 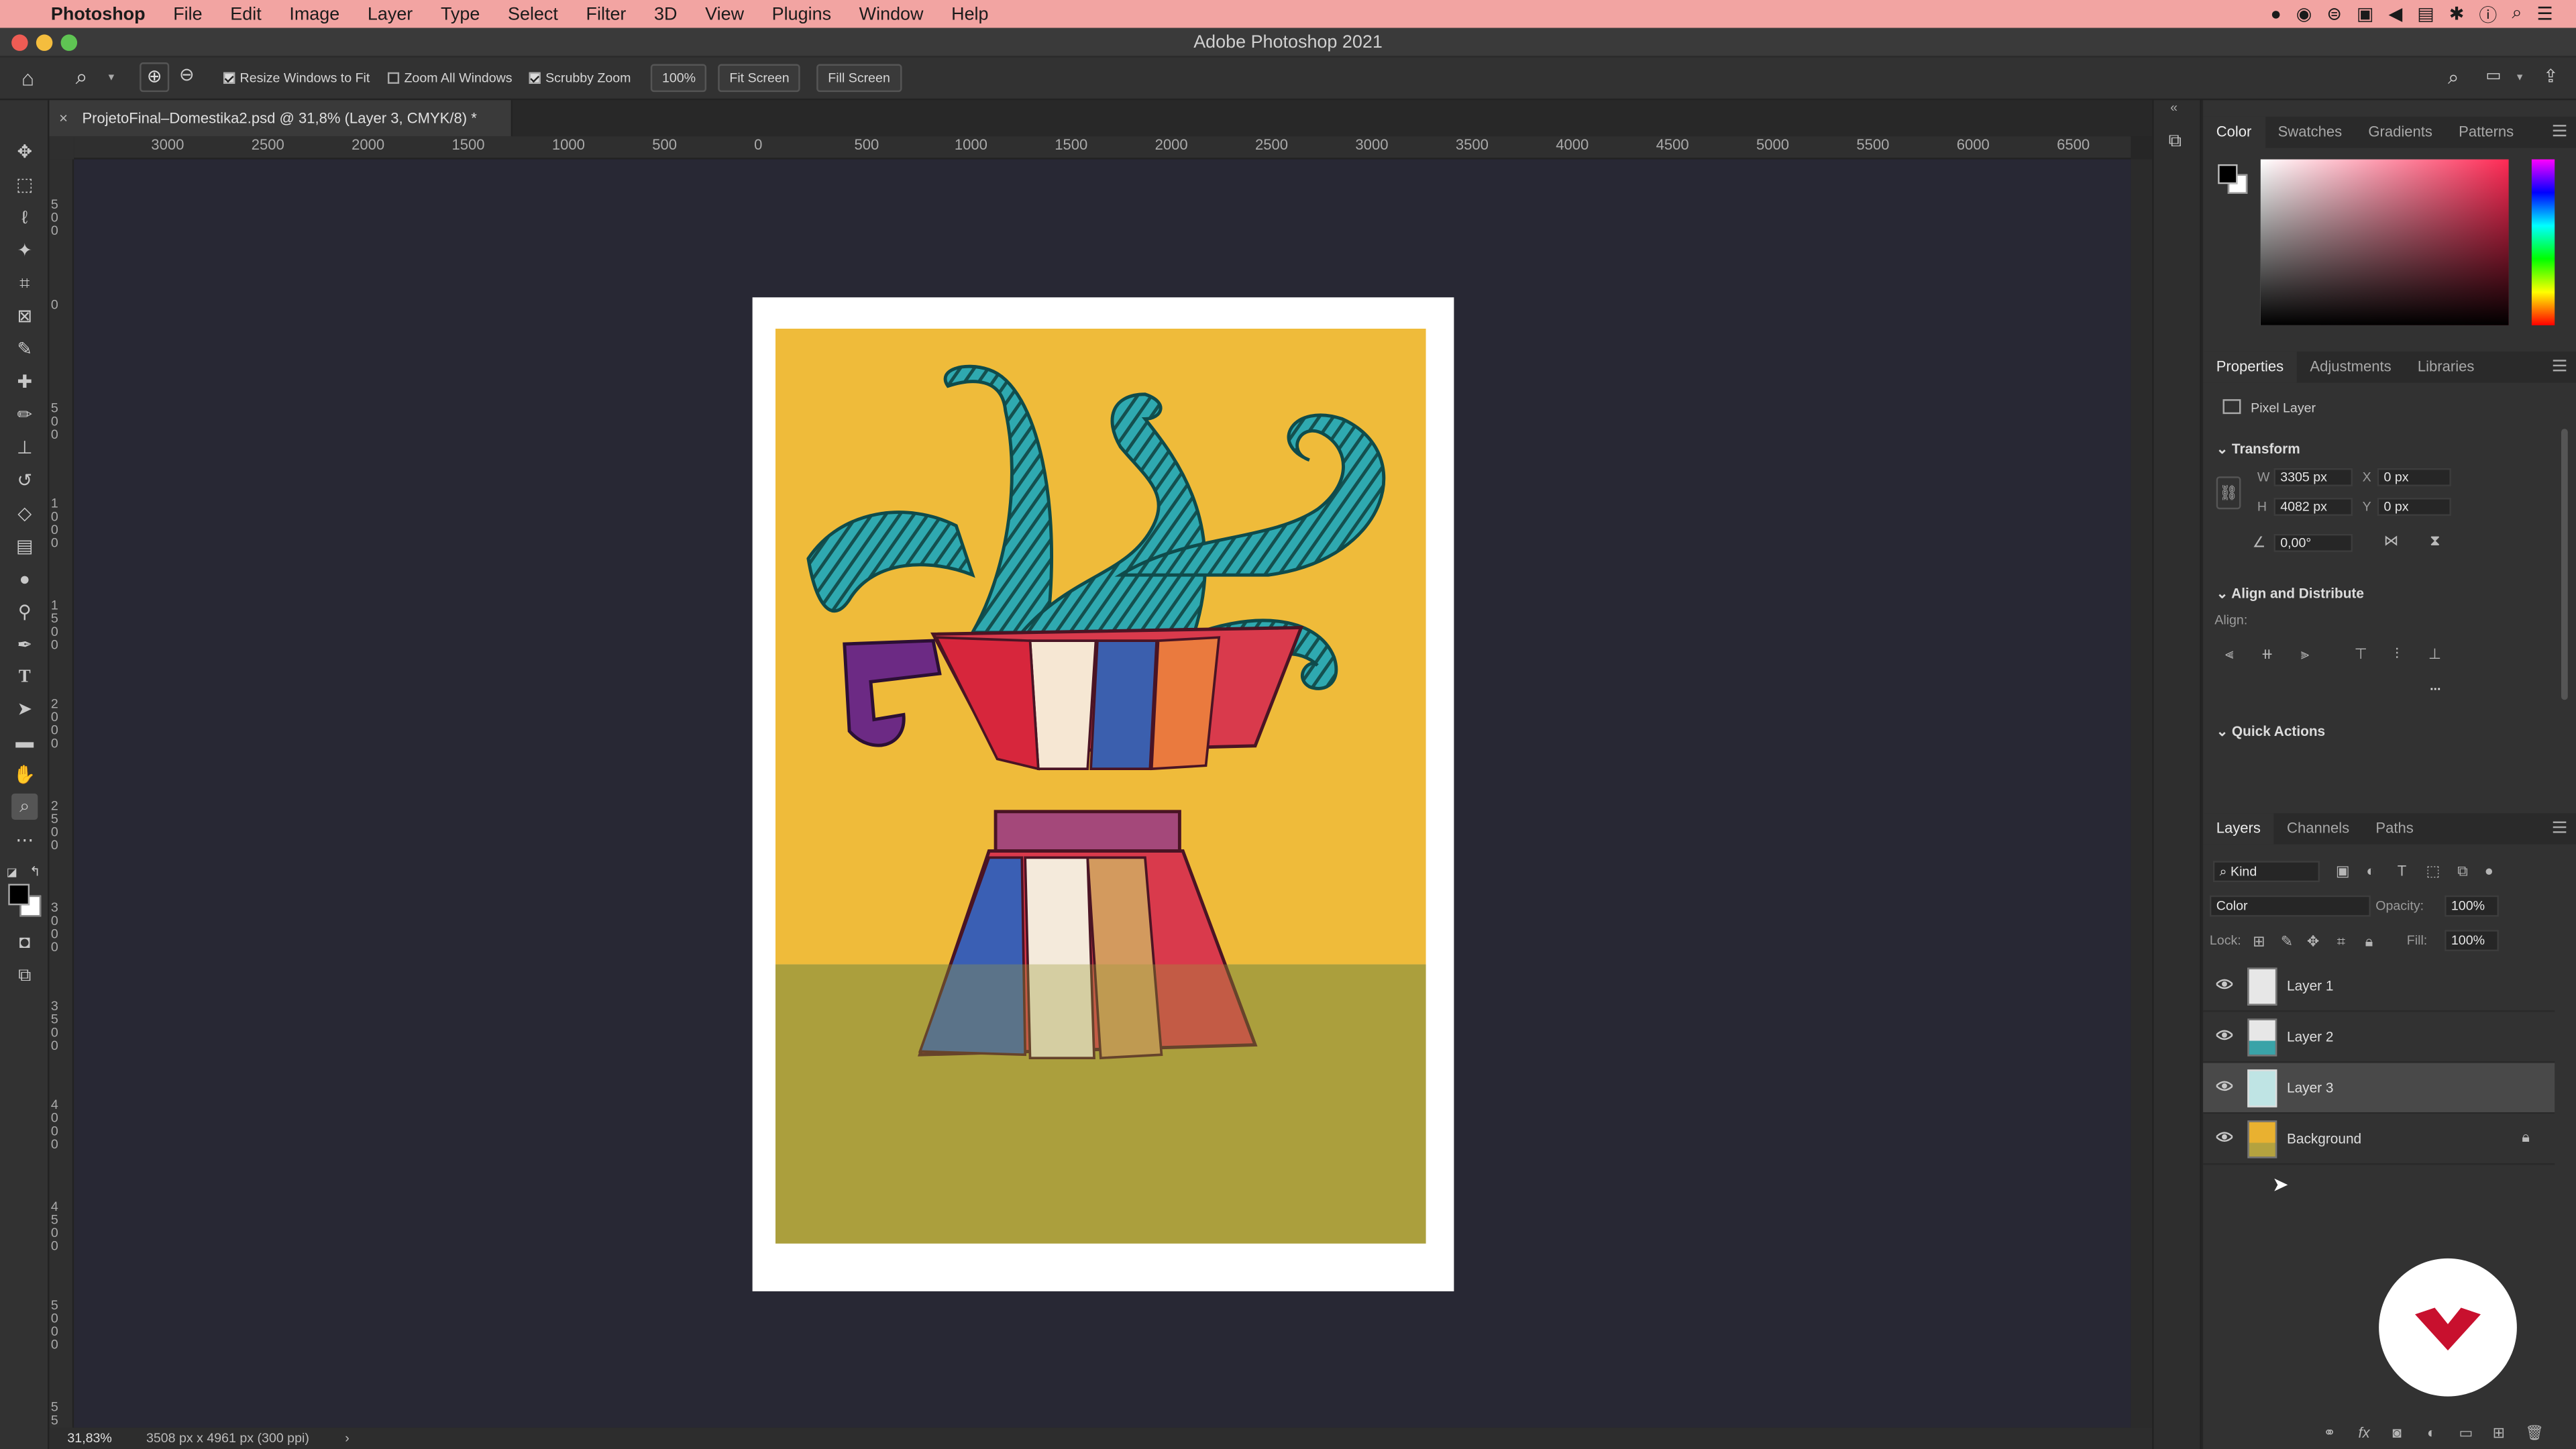 What do you see at coordinates (532, 13) in the screenshot?
I see `menu-select: Select` at bounding box center [532, 13].